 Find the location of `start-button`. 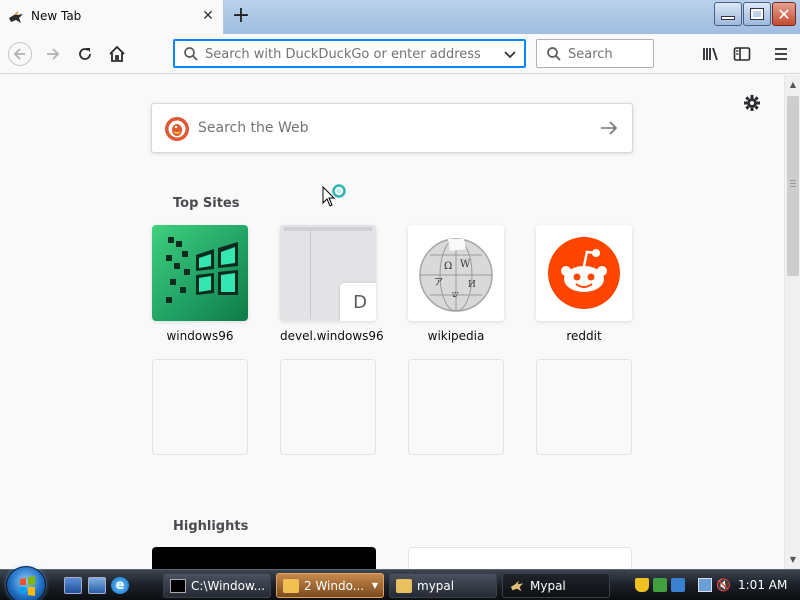

start-button is located at coordinates (26, 583).